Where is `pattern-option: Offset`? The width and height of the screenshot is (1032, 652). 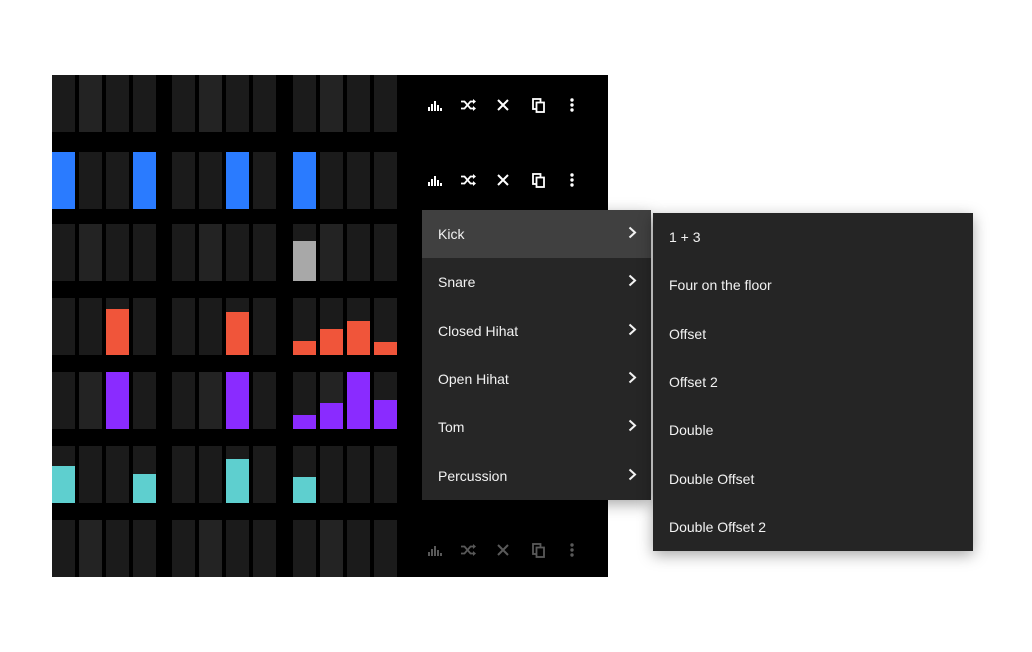
pattern-option: Offset is located at coordinates (813, 334).